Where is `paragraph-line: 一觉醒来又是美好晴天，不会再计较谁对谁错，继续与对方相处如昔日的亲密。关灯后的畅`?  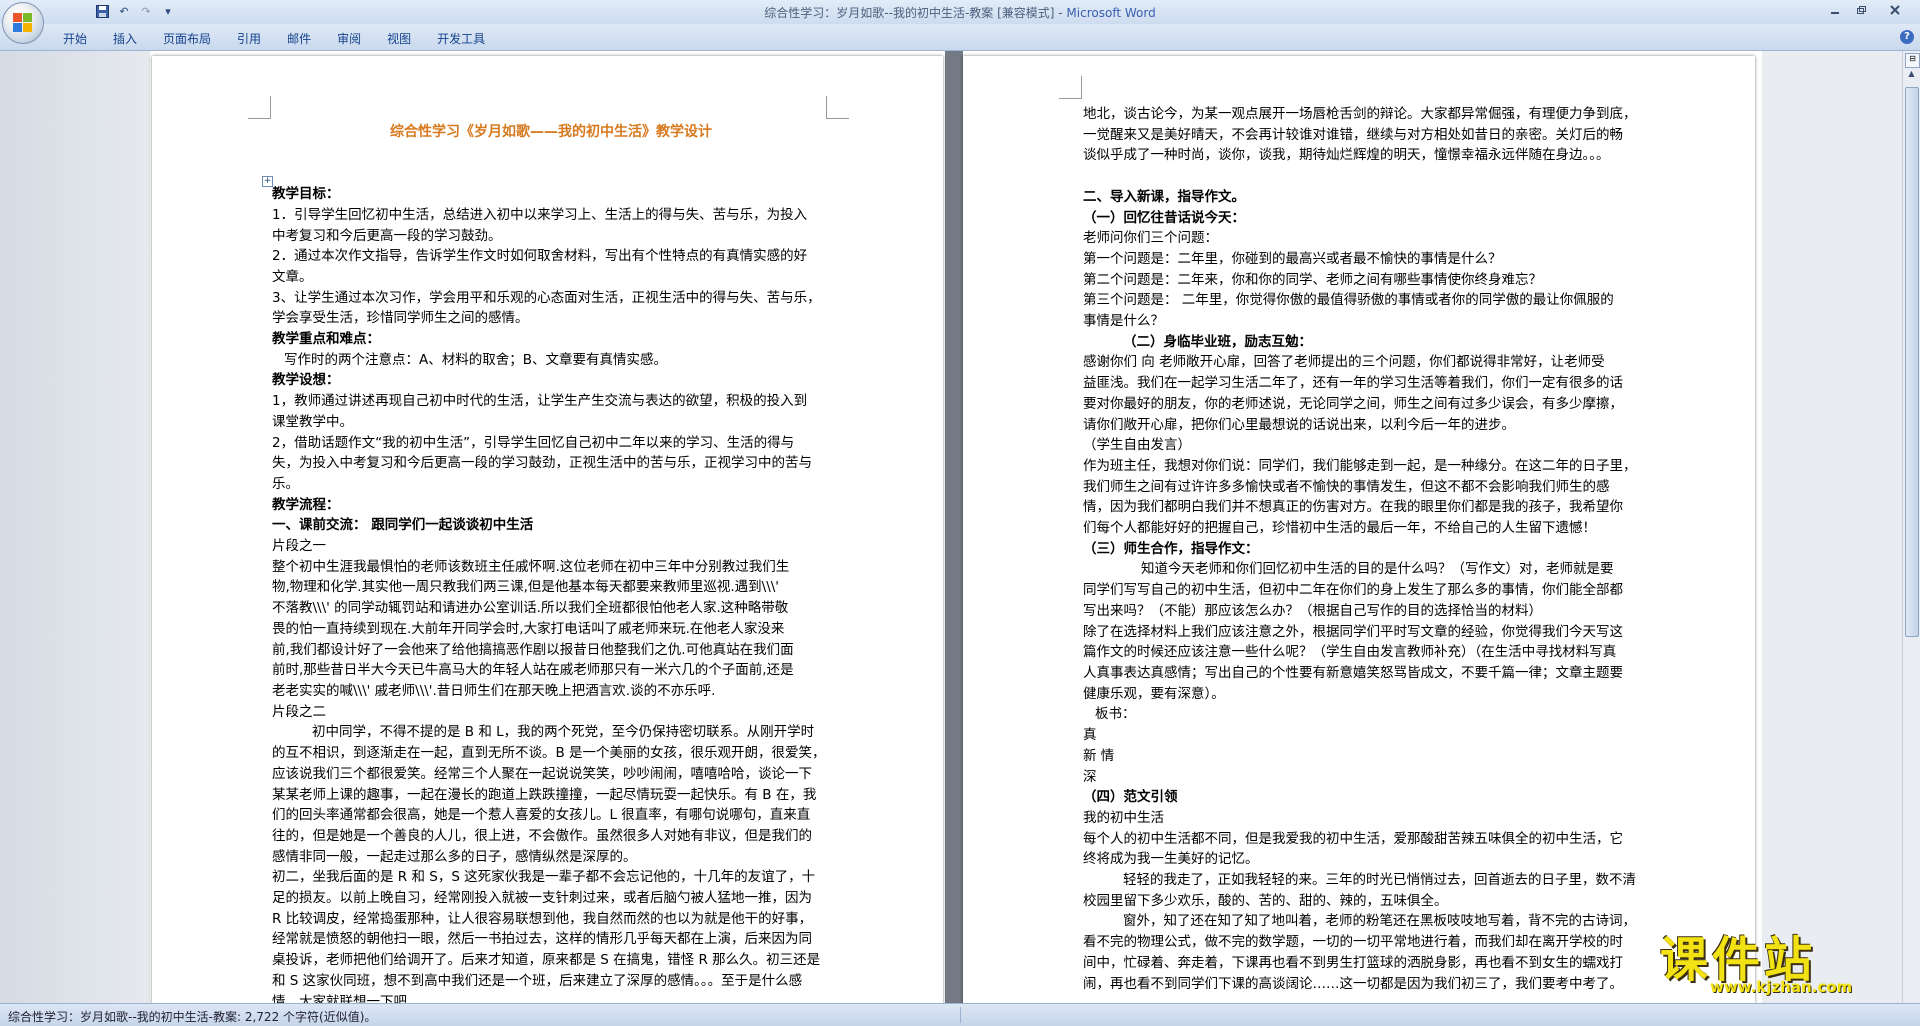 paragraph-line: 一觉醒来又是美好晴天，不会再计较谁对谁错，继续与对方相处如昔日的亲密。关灯后的畅 is located at coordinates (1353, 134).